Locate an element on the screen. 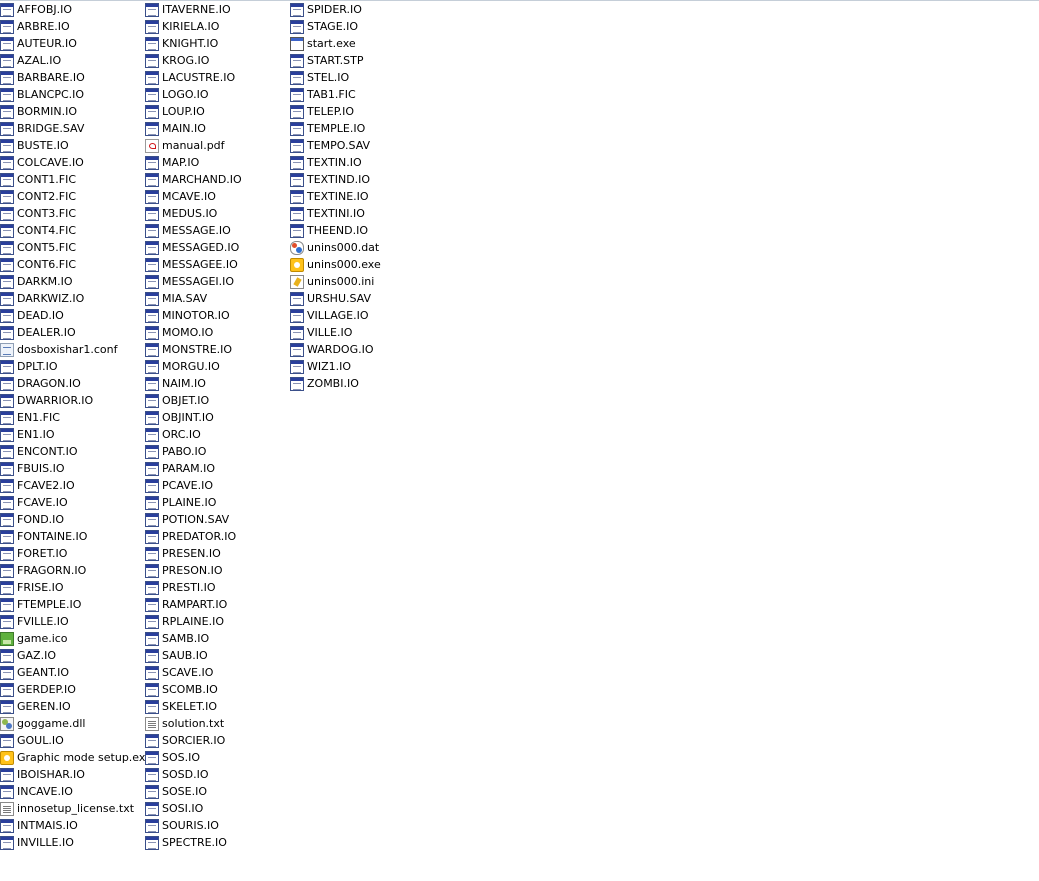 The width and height of the screenshot is (1039, 881). file-item: PRESTI.IO is located at coordinates (193, 587).